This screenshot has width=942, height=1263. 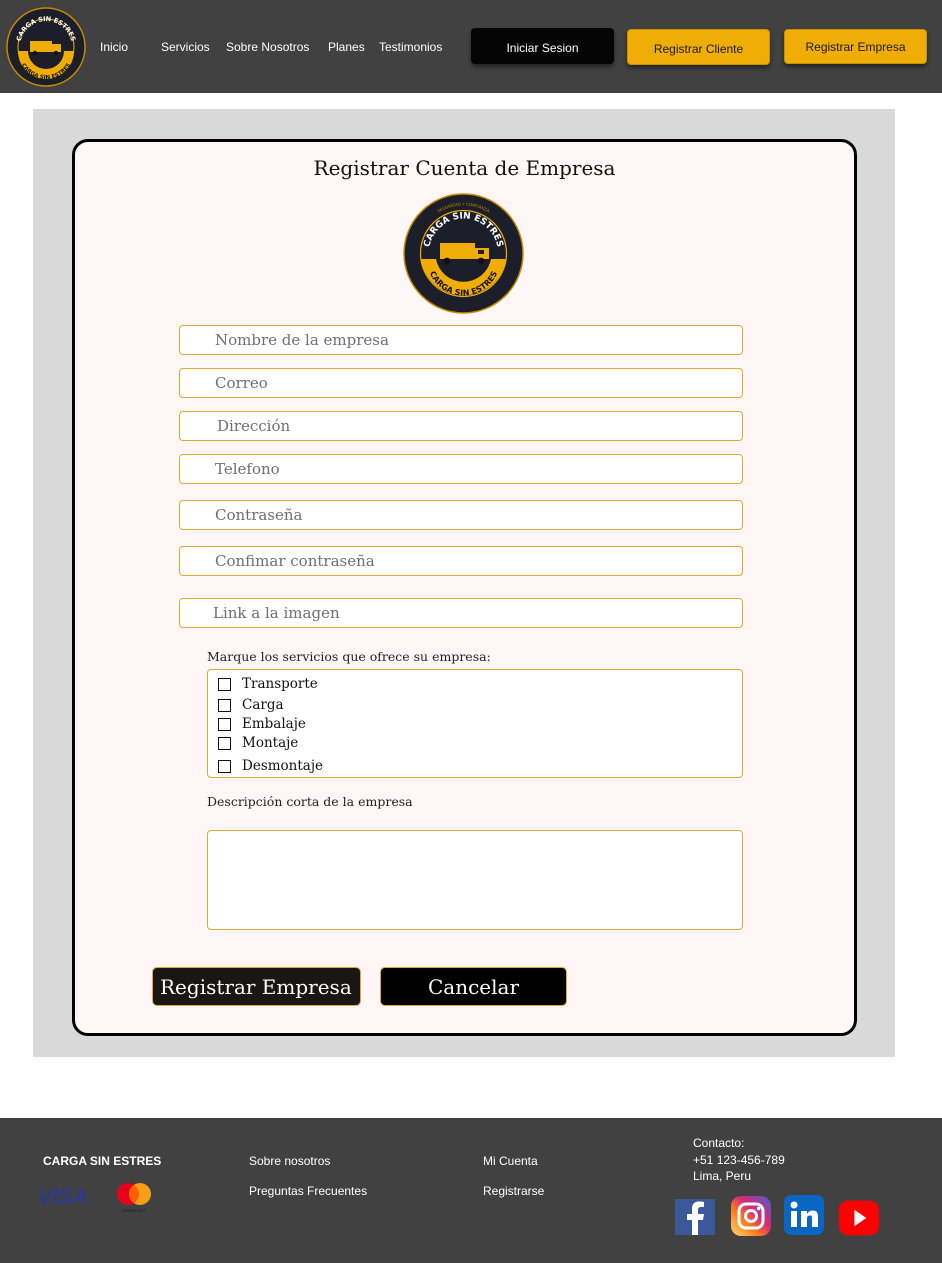 I want to click on phone-input: Telefono, so click(x=461, y=469).